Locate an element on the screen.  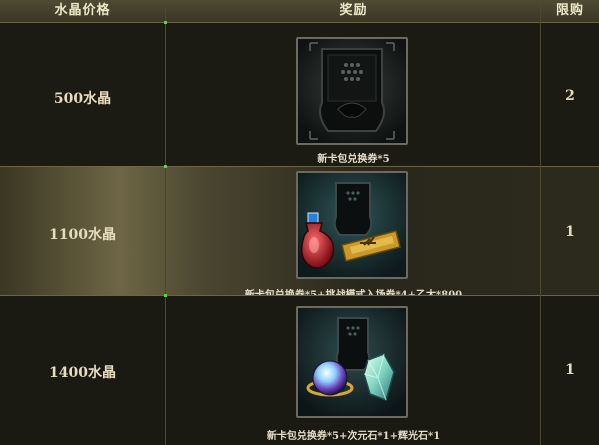
card-pack-potion-ticket-icon is located at coordinates (352, 225).